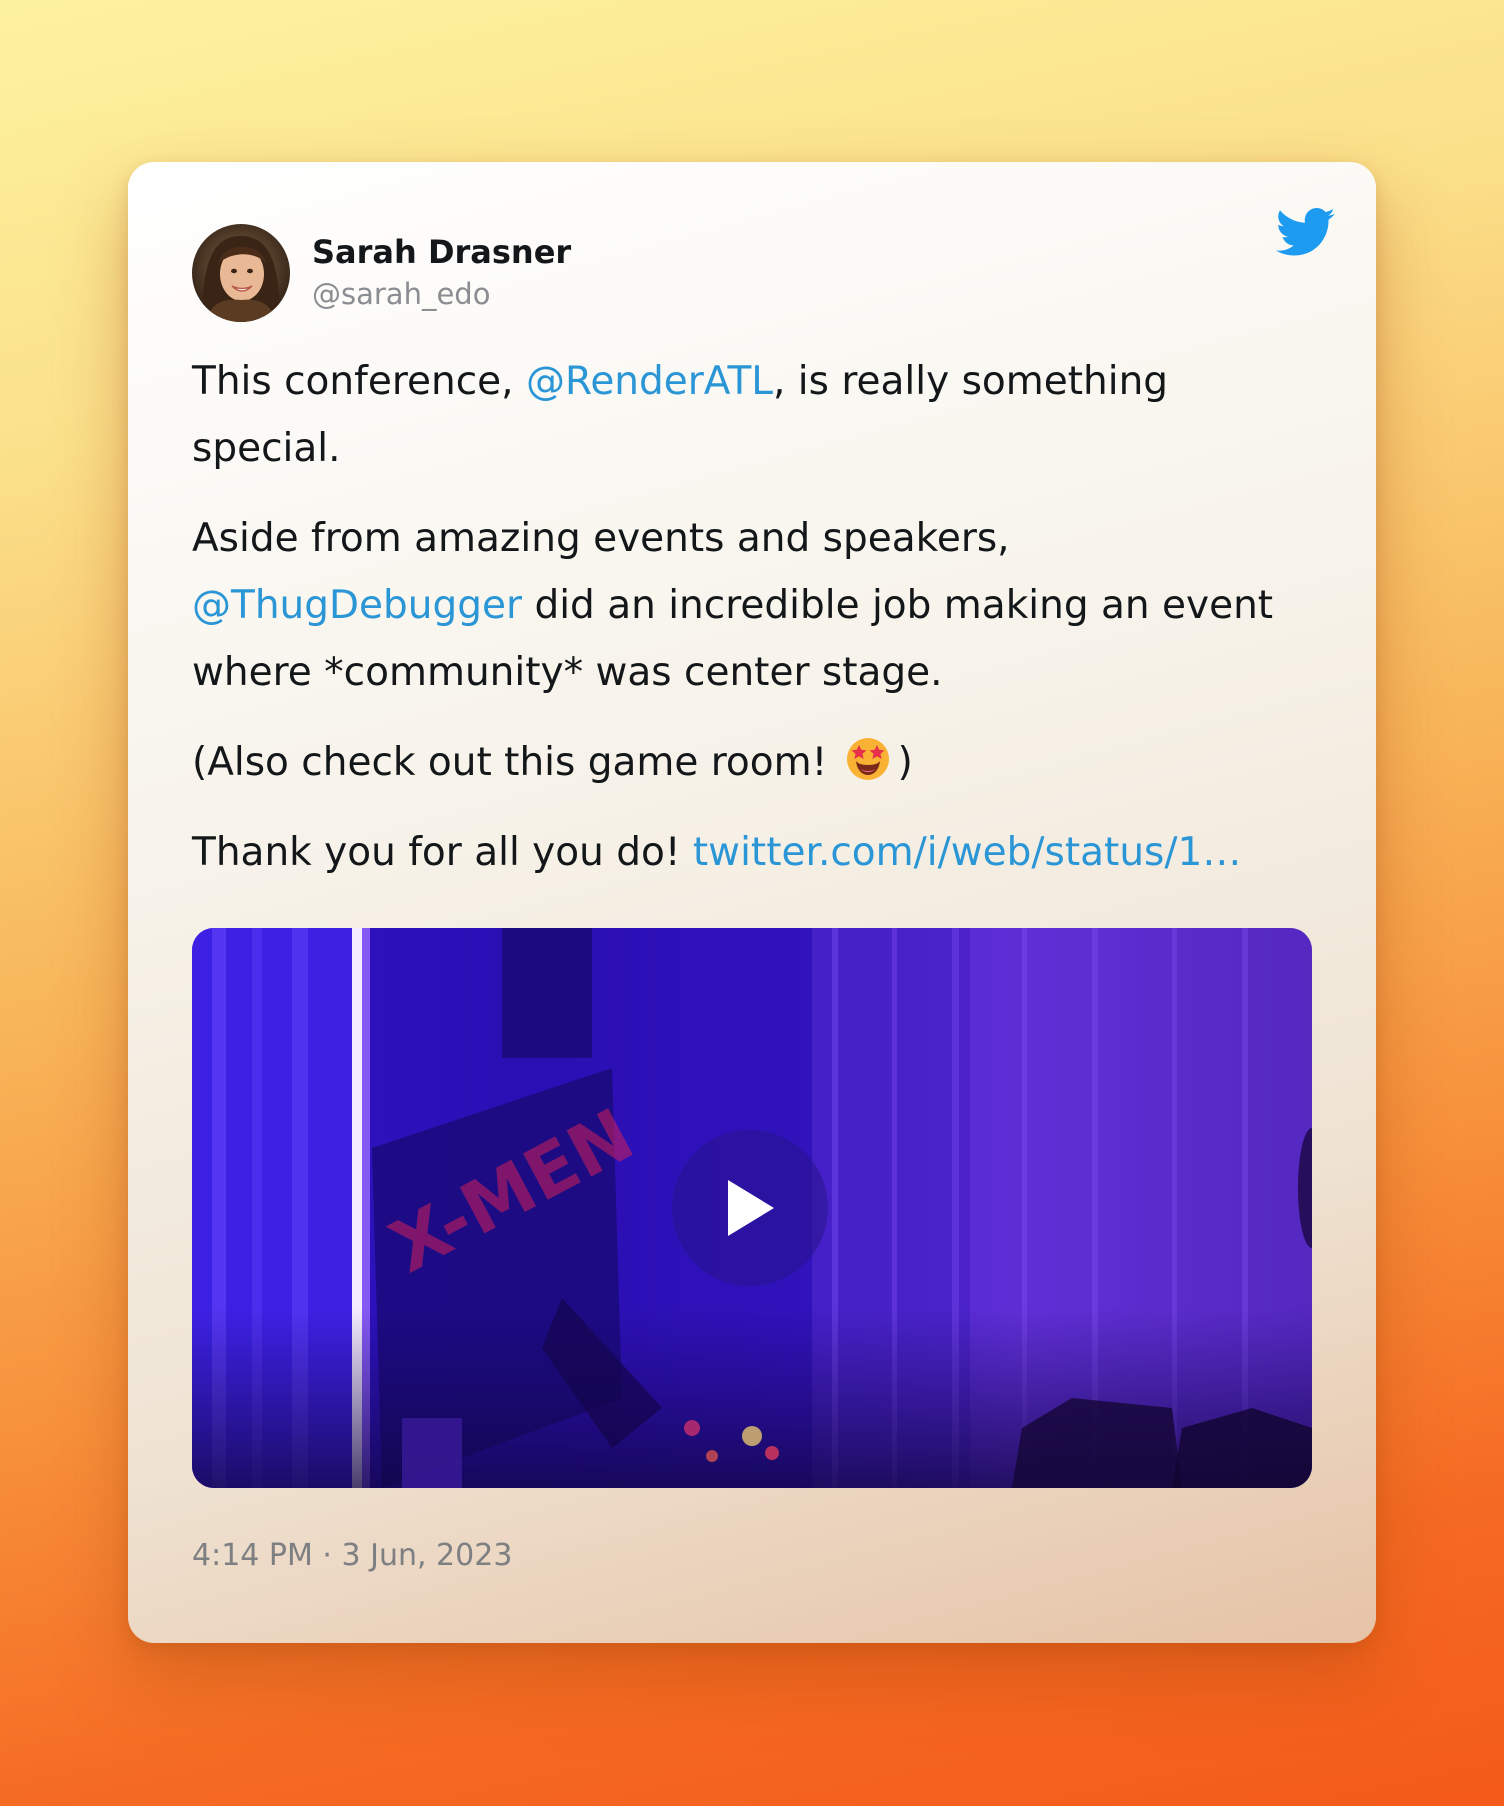  I want to click on mention-thugdebugger-link: @ThugDebugger, so click(357, 605).